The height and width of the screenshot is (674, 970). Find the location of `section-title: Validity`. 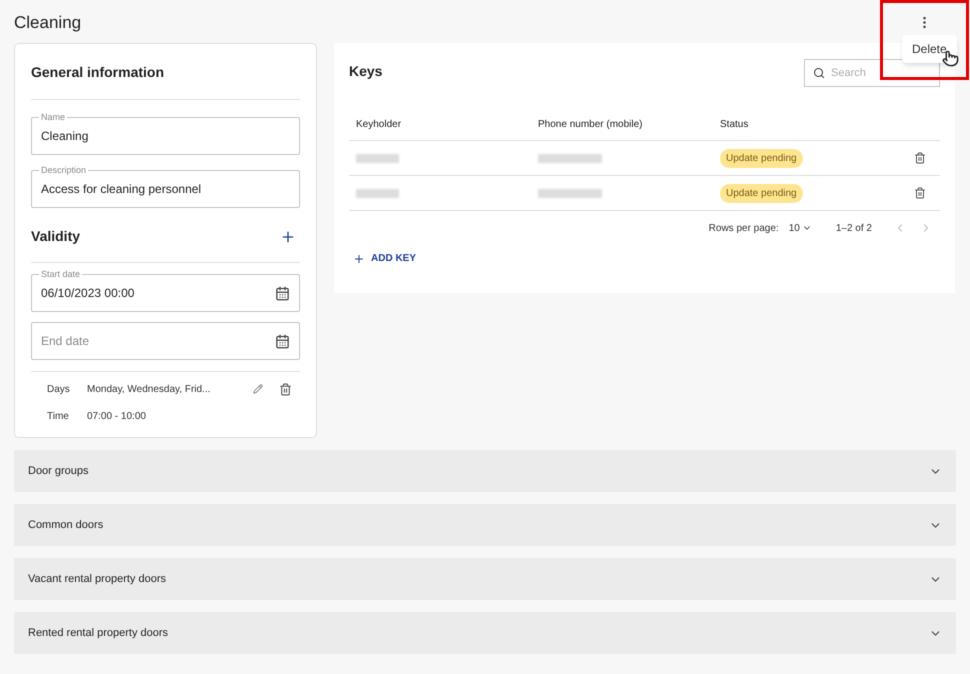

section-title: Validity is located at coordinates (55, 236).